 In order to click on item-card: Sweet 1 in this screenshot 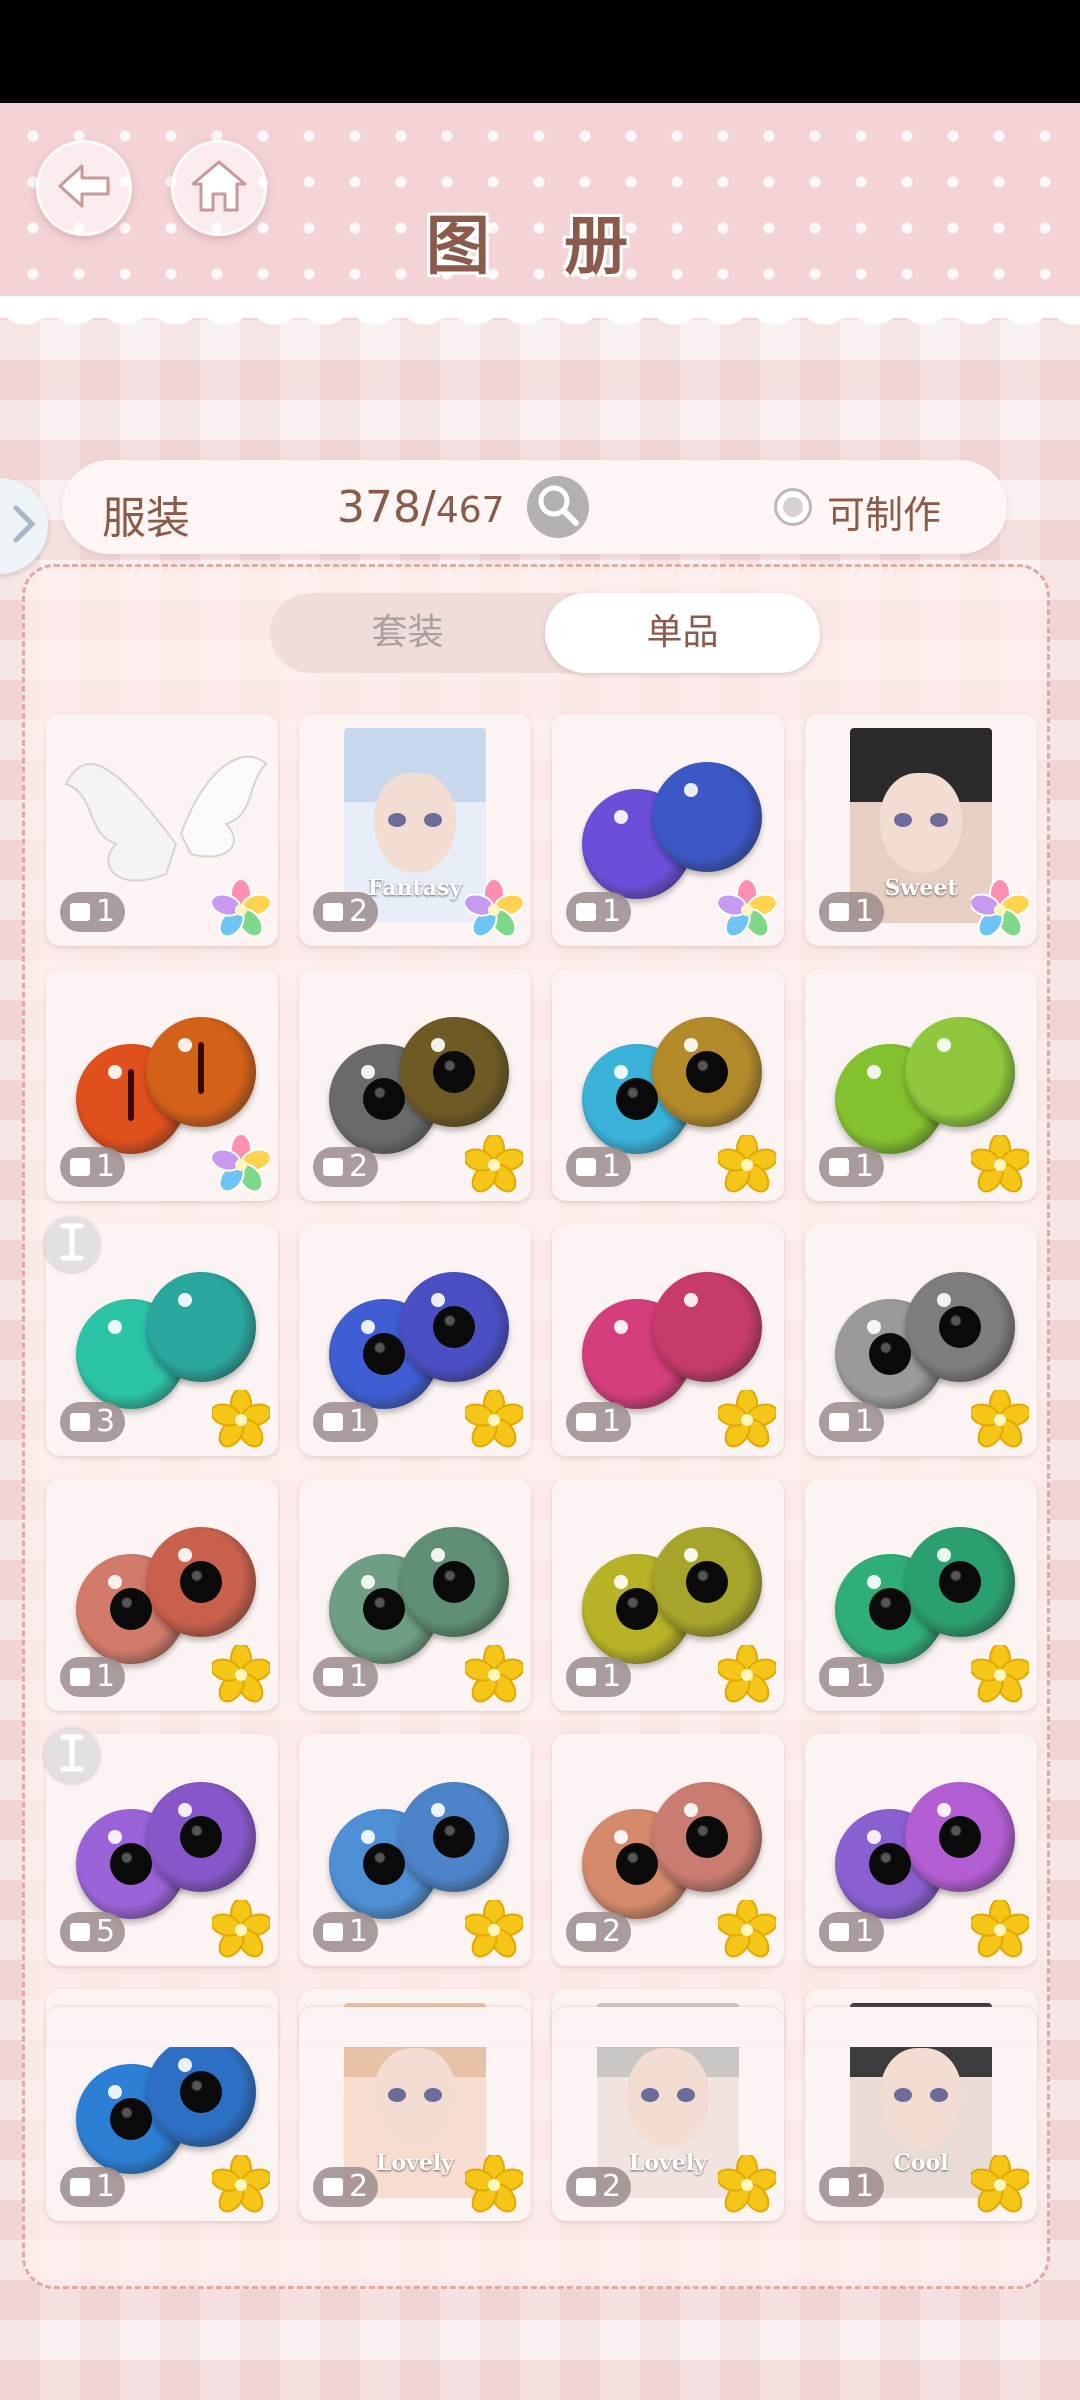, I will do `click(921, 830)`.